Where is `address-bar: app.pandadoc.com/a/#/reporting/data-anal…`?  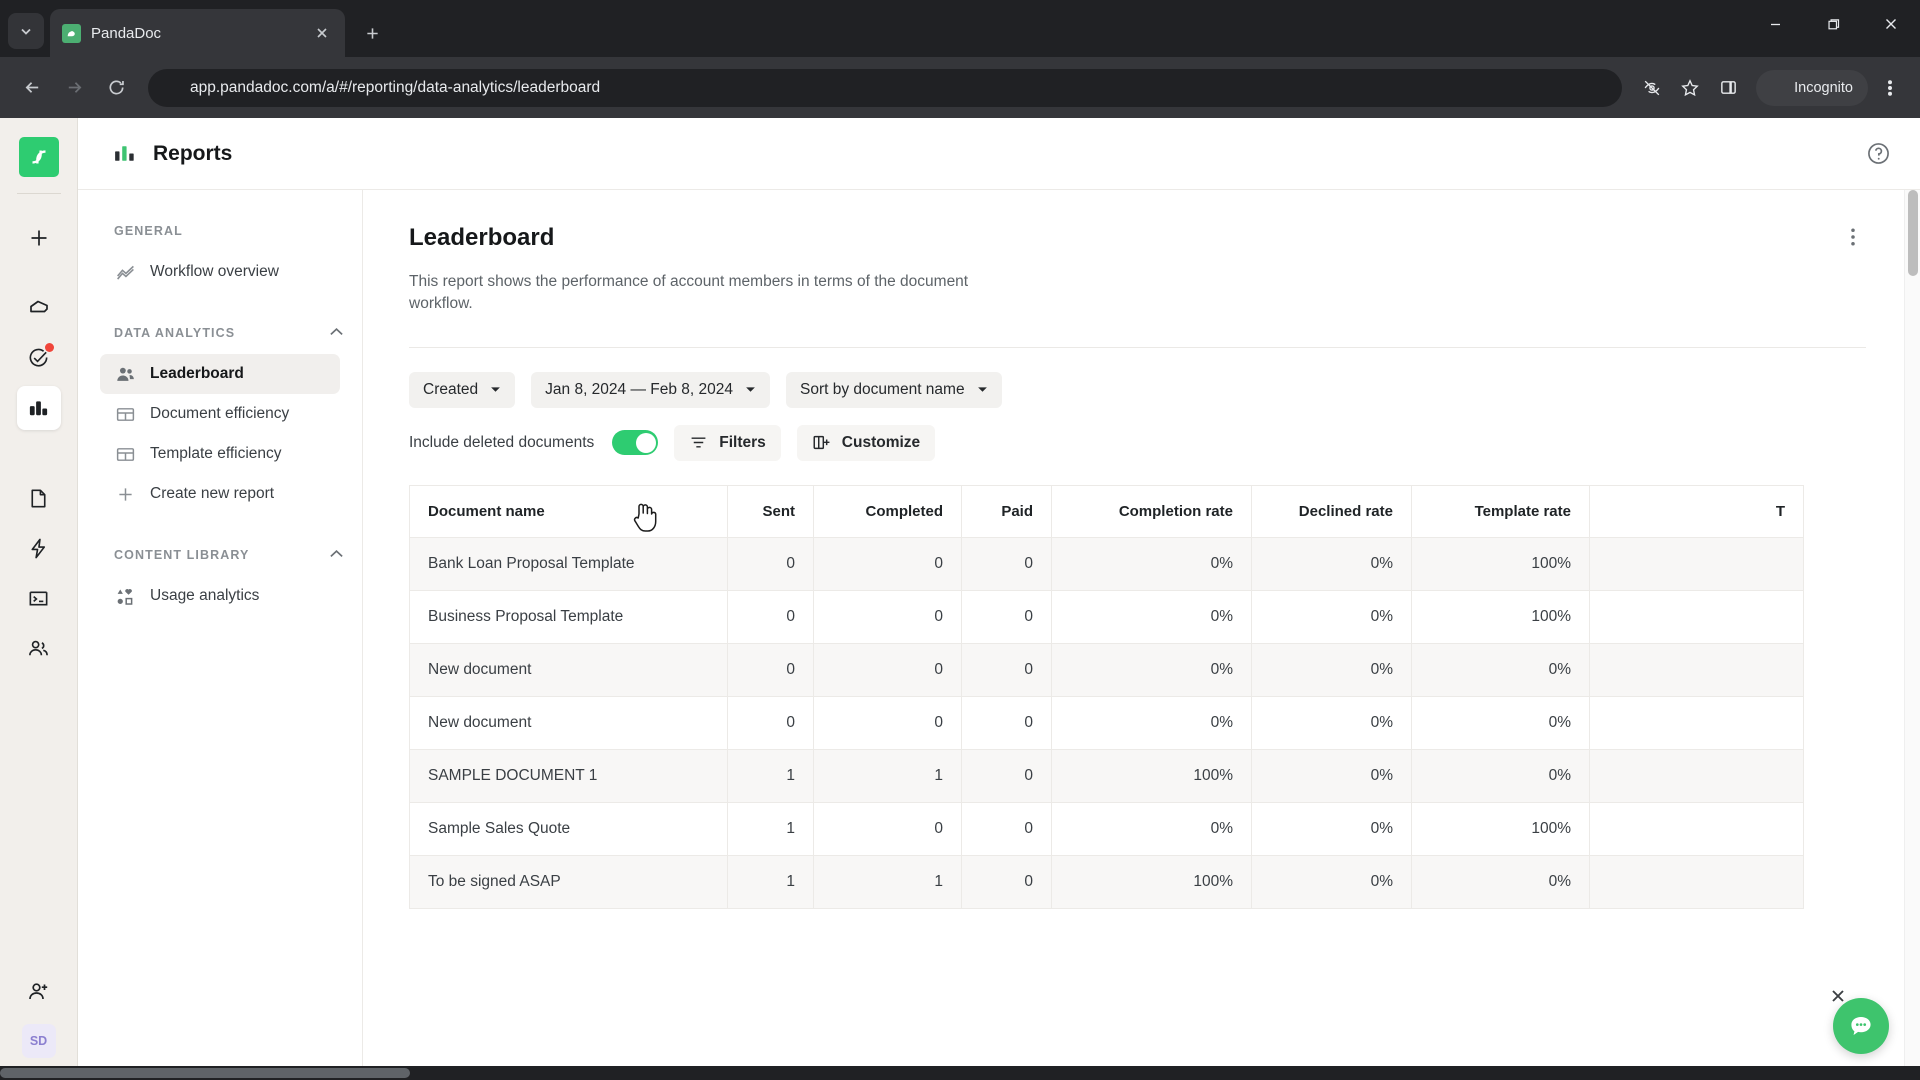
address-bar: app.pandadoc.com/a/#/reporting/data-anal… is located at coordinates (885, 87).